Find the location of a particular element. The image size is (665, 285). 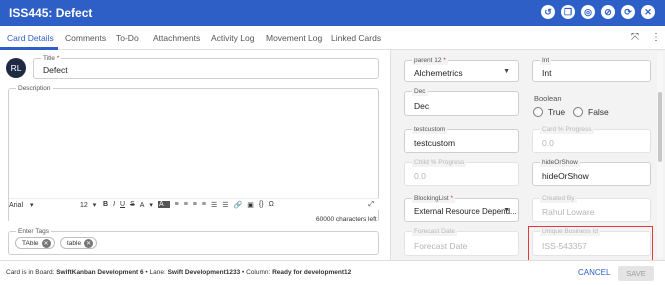

align-right-button: ≡ is located at coordinates (195, 204).